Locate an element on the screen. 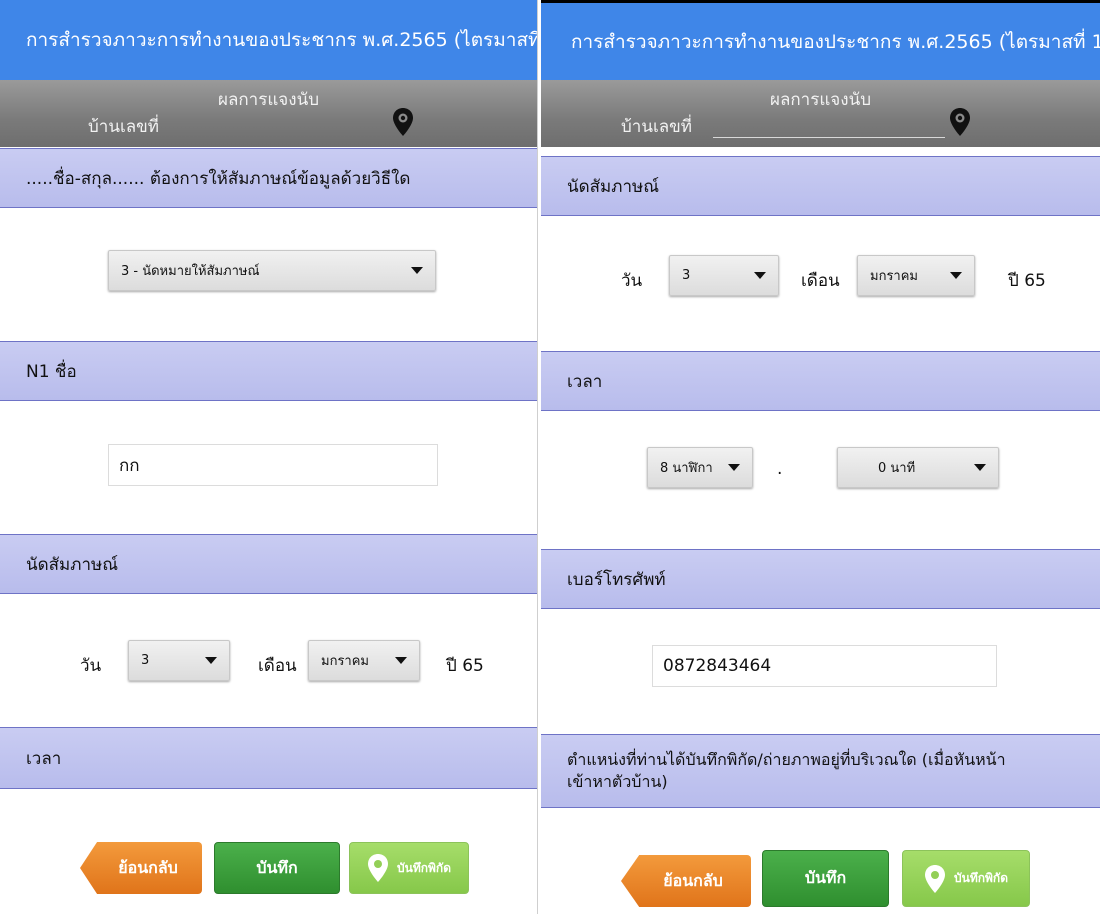 The image size is (1100, 914). section-phone: เบอร์โทรศัพท์ is located at coordinates (820, 579).